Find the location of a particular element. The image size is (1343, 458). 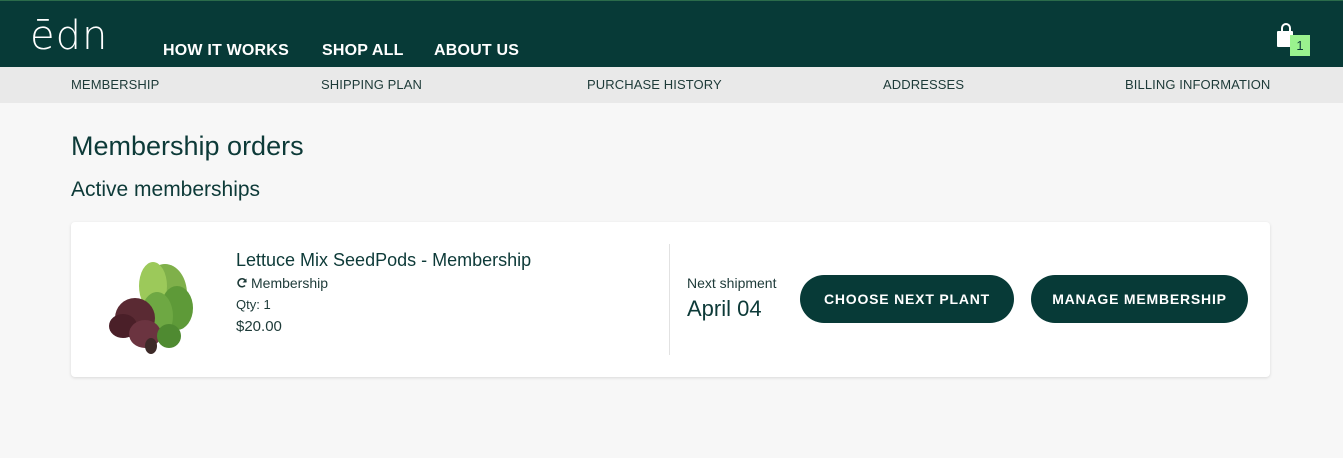

subnav-billing-information: BILLING INFORMATION is located at coordinates (1197, 85).